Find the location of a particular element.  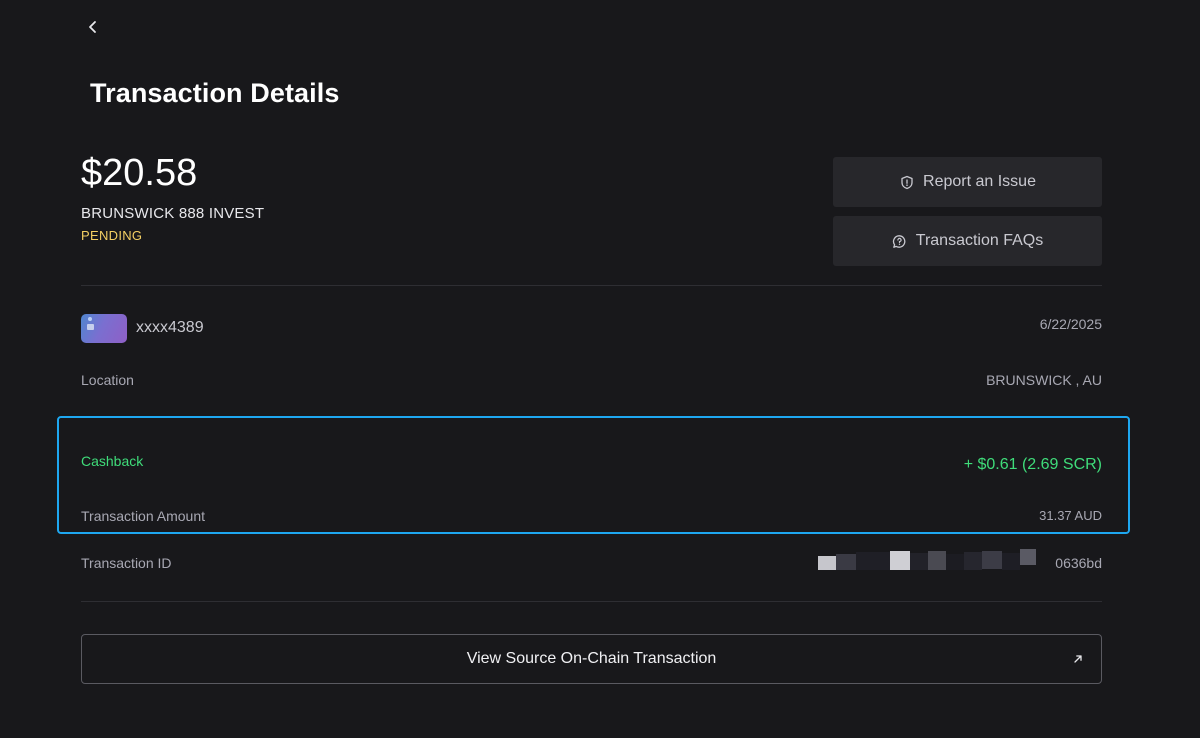

transaction-id-label: Transaction ID is located at coordinates (126, 563).